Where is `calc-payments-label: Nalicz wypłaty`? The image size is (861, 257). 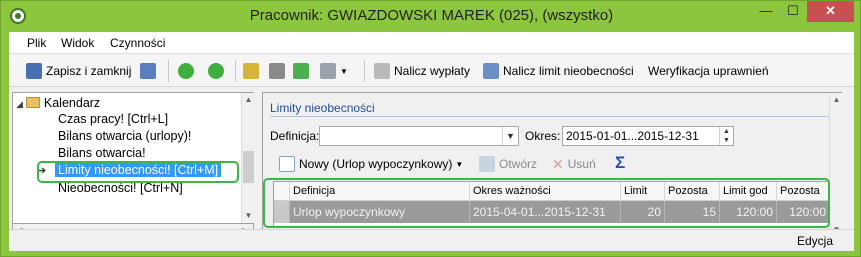 calc-payments-label: Nalicz wypłaty is located at coordinates (432, 71).